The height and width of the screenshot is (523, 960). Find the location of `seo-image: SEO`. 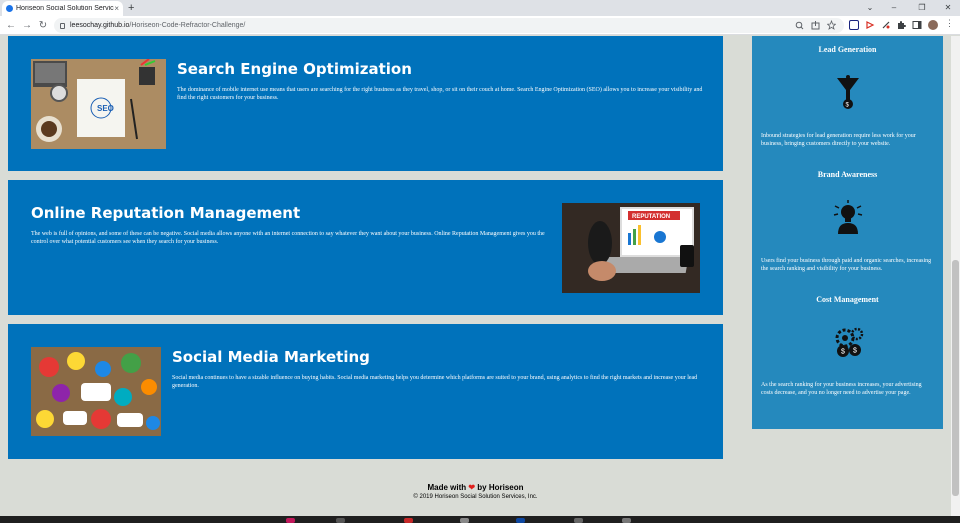

seo-image: SEO is located at coordinates (98, 104).